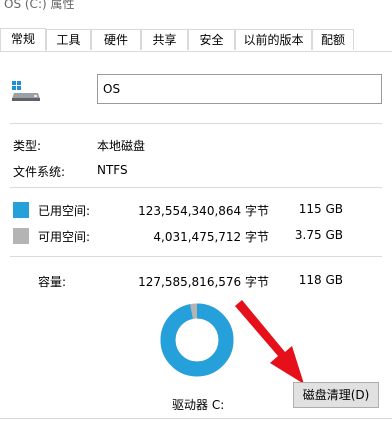 This screenshot has width=392, height=421. Describe the element at coordinates (39, 172) in the screenshot. I see `file-system-label: 文件系统:` at that location.